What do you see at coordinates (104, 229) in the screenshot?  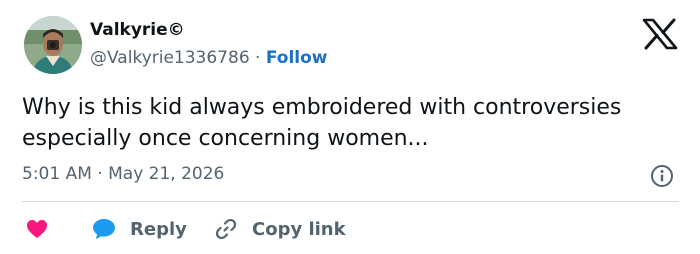 I see `speech-bubble-icon` at bounding box center [104, 229].